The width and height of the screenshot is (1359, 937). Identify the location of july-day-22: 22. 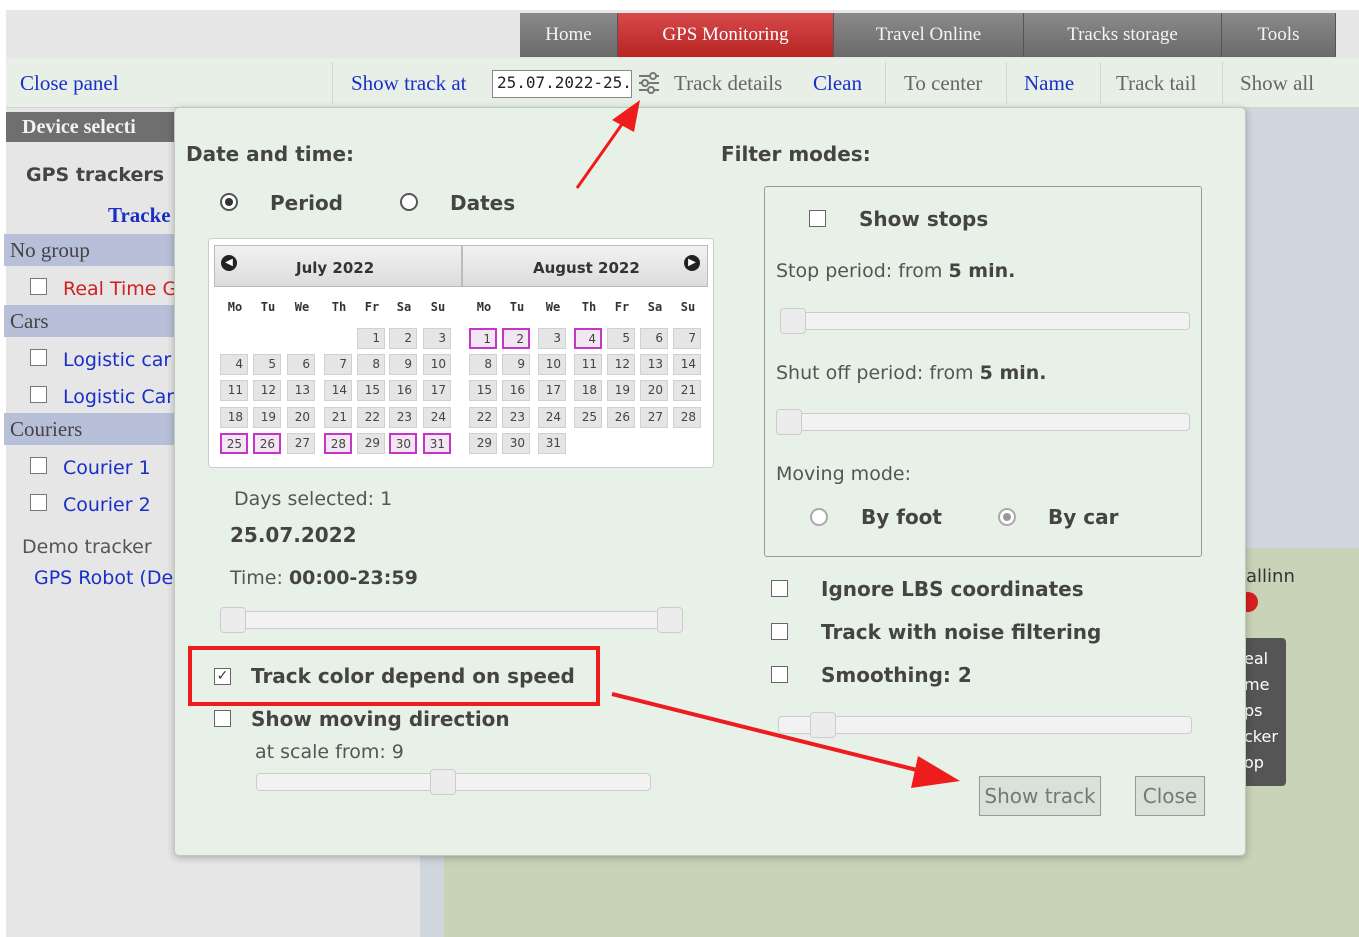
(371, 417).